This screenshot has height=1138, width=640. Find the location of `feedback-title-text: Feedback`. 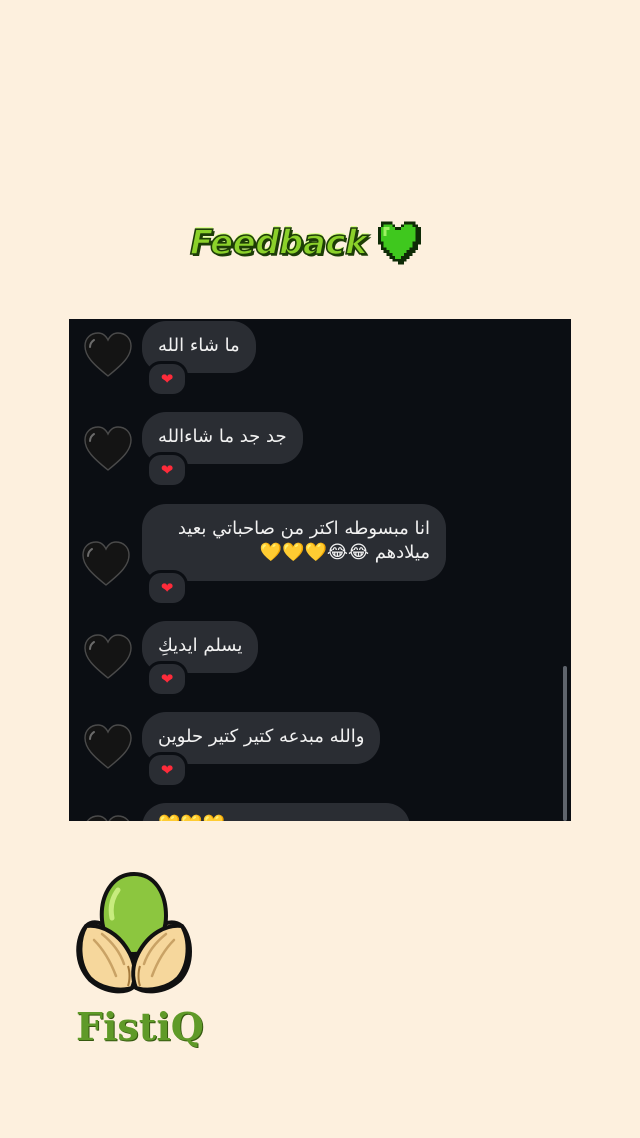

feedback-title-text: Feedback is located at coordinates (278, 243).